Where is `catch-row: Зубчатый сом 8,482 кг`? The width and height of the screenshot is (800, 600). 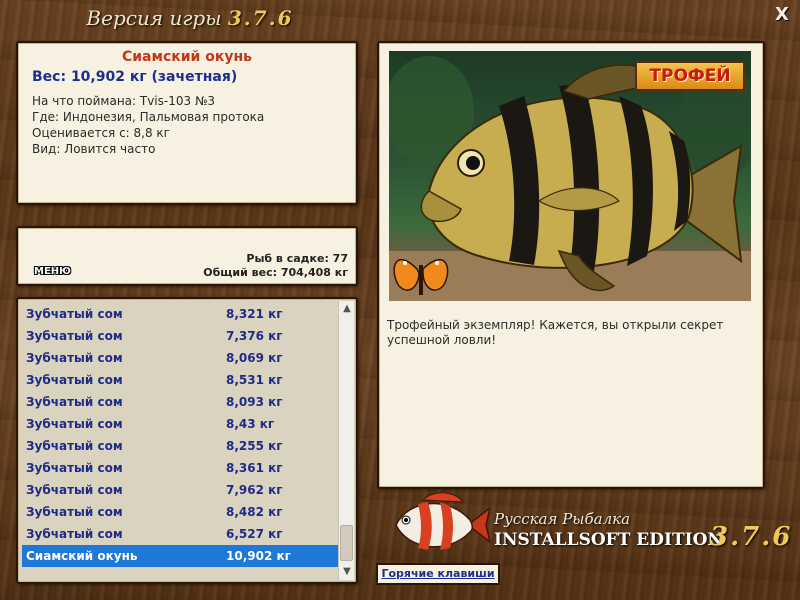 catch-row: Зубчатый сом 8,482 кг is located at coordinates (181, 512).